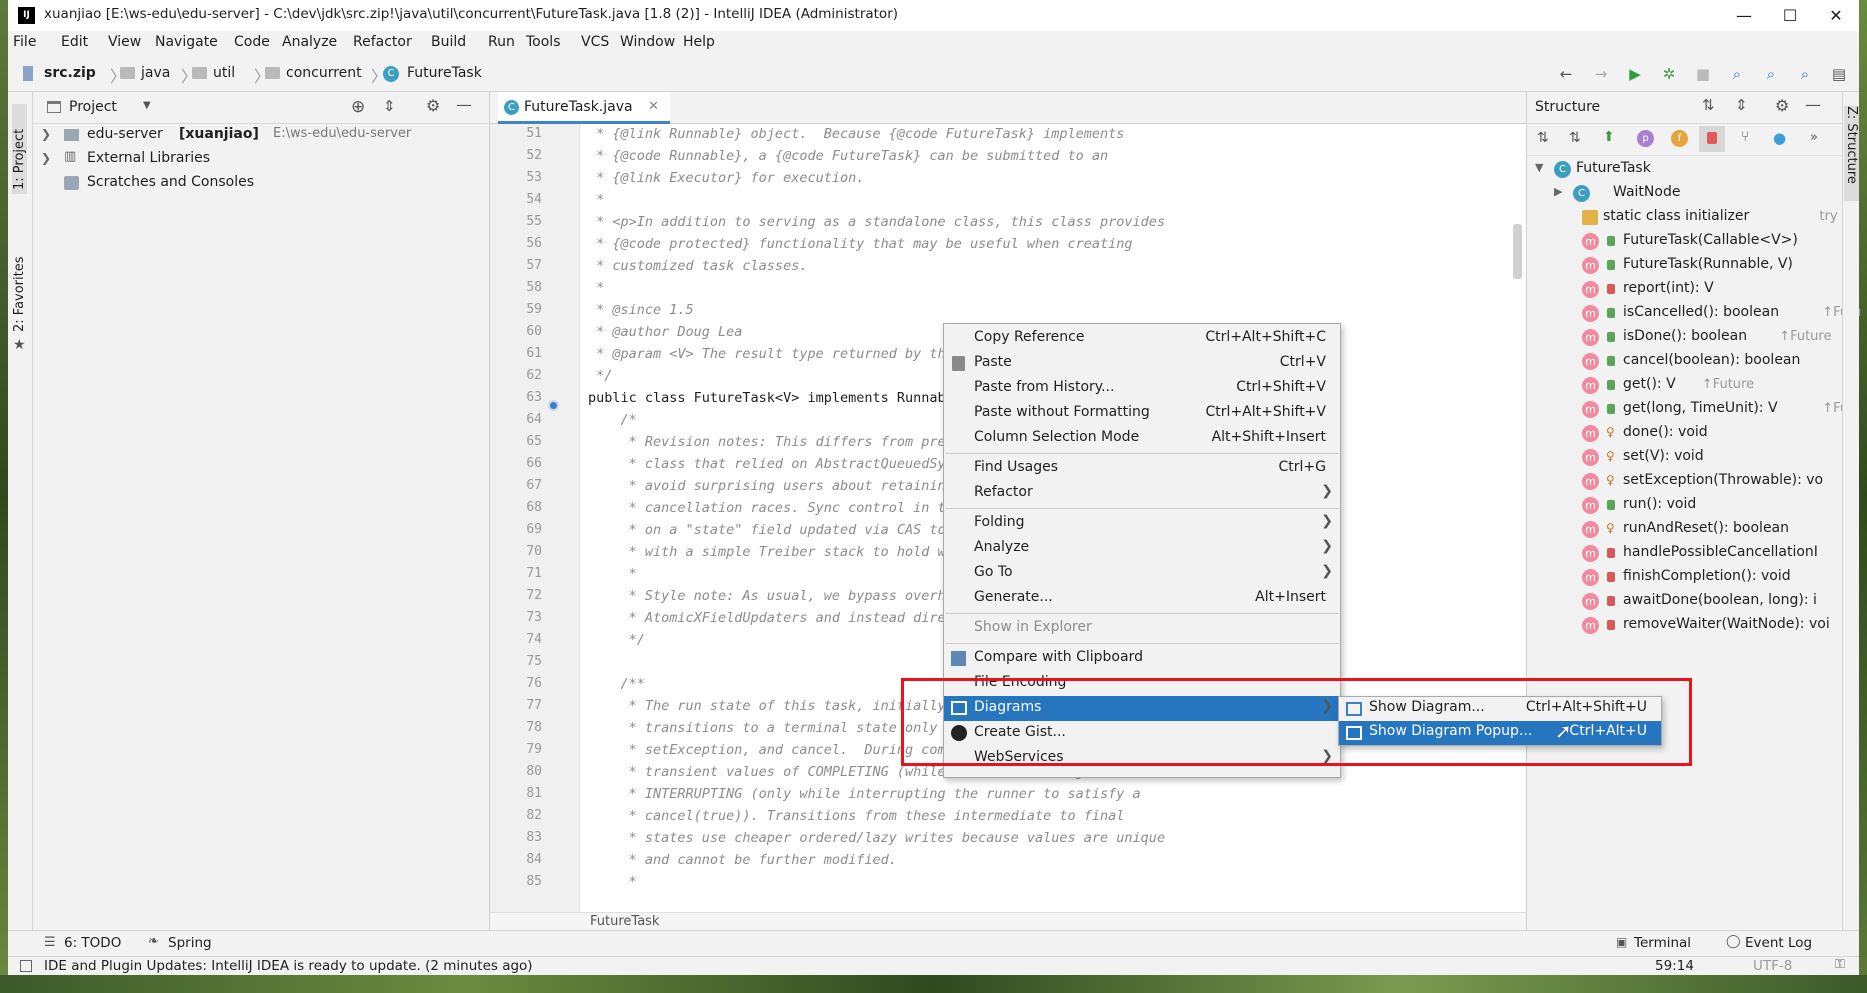  What do you see at coordinates (1685, 602) in the screenshot?
I see `structure-item: m awaitDone(boolean, long): i` at bounding box center [1685, 602].